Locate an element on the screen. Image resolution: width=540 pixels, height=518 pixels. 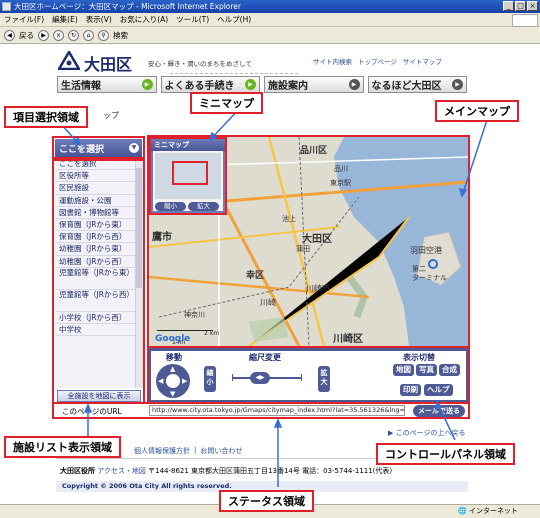
annotation-main-map: メインマップ is located at coordinates (477, 111).